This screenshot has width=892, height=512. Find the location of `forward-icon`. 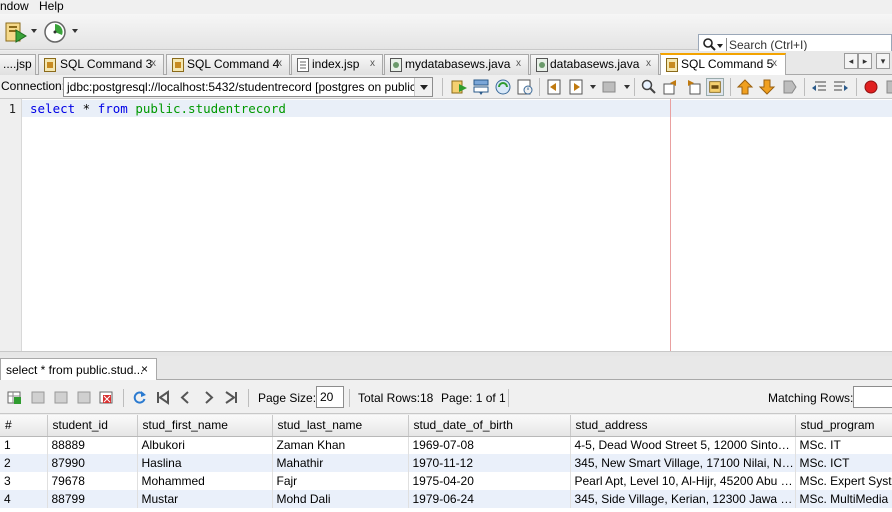

forward-icon is located at coordinates (576, 87).